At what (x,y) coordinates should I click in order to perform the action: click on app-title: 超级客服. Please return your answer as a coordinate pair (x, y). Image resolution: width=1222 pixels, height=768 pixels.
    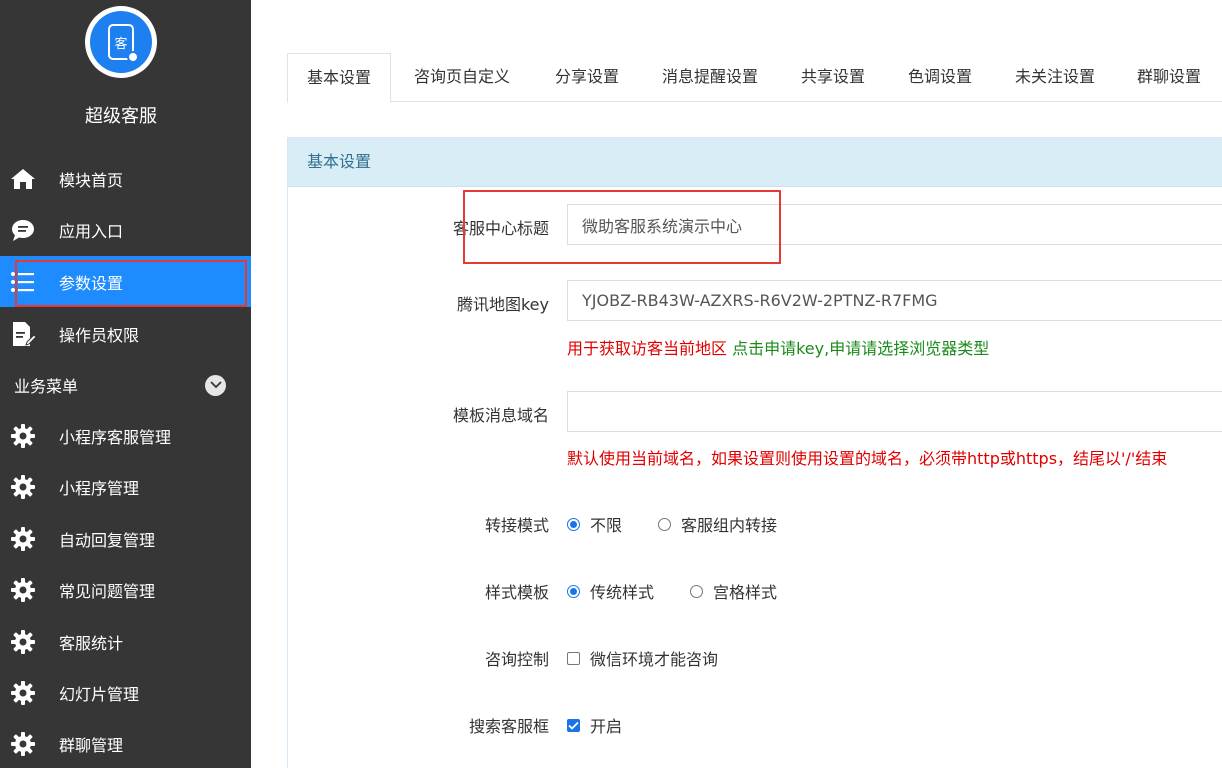
    Looking at the image, I should click on (121, 116).